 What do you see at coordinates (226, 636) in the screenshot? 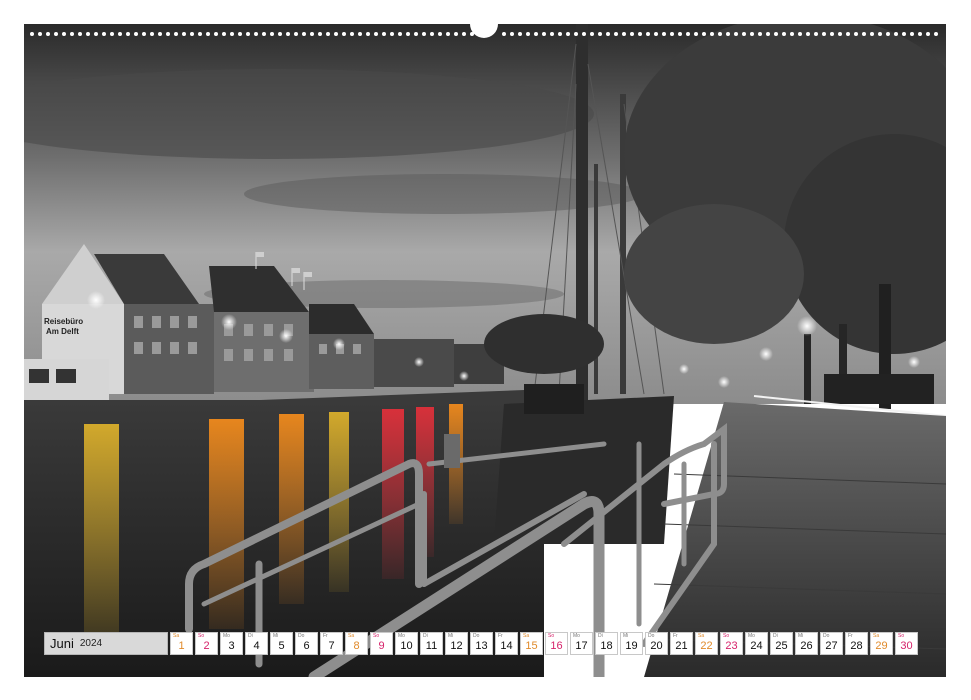
I see `day-of-week: Mo` at bounding box center [226, 636].